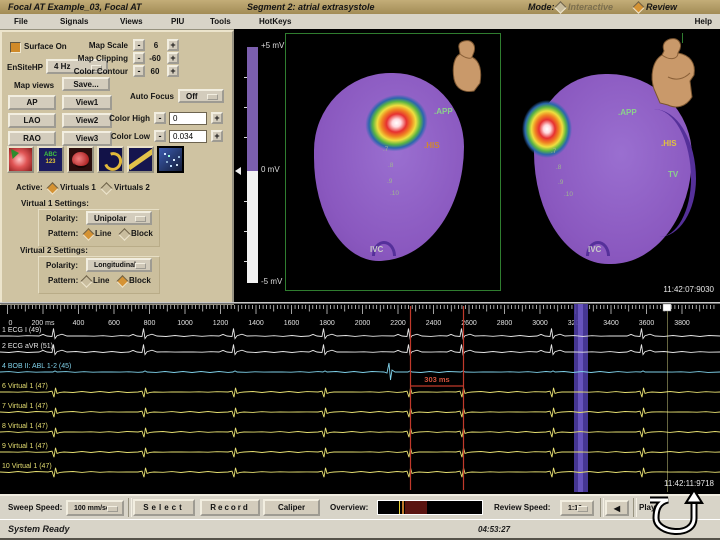 The image size is (720, 540). What do you see at coordinates (395, 193) in the screenshot?
I see `virtual-point-label: .10` at bounding box center [395, 193].